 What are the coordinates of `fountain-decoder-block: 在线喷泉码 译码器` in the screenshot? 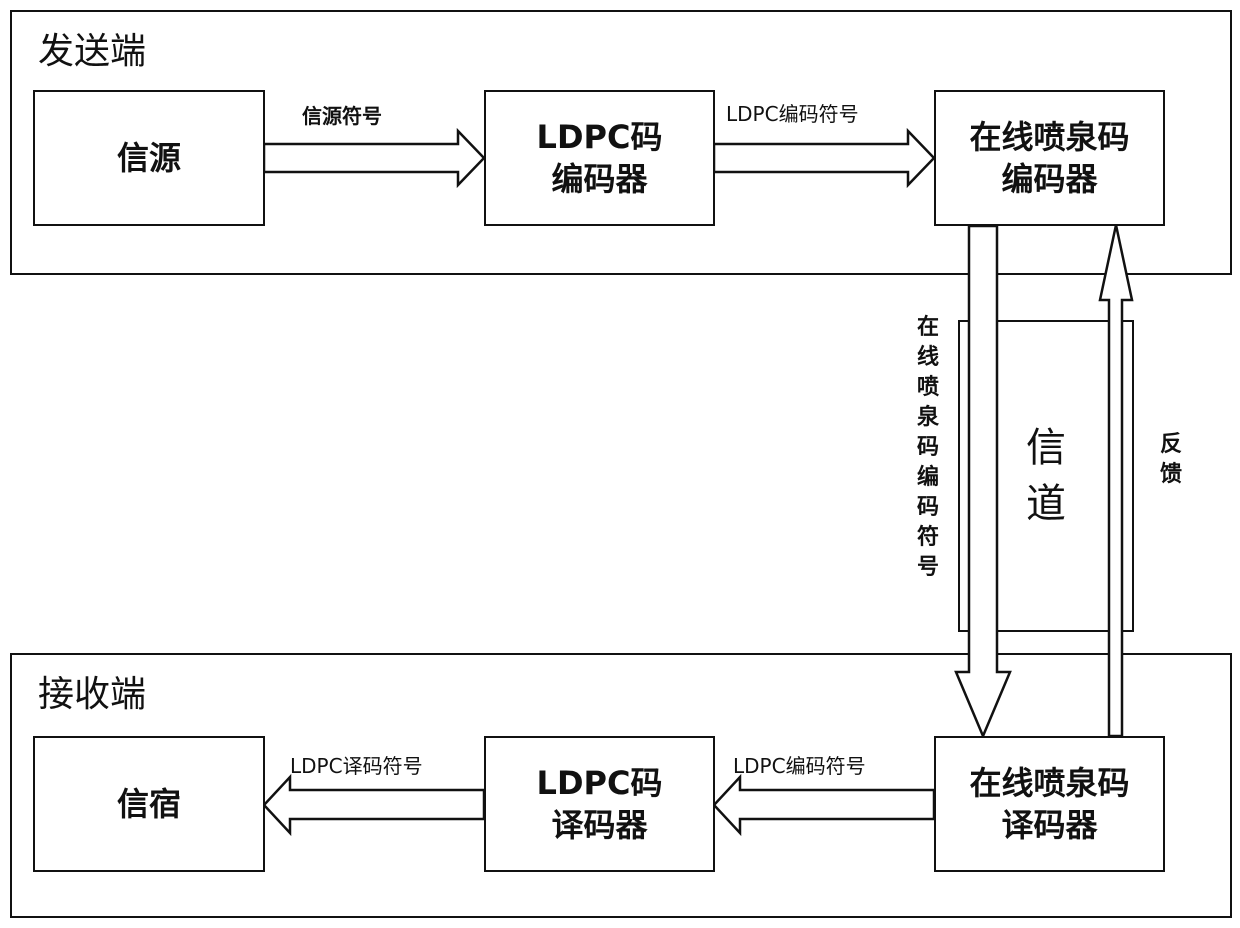 It's located at (1049, 804).